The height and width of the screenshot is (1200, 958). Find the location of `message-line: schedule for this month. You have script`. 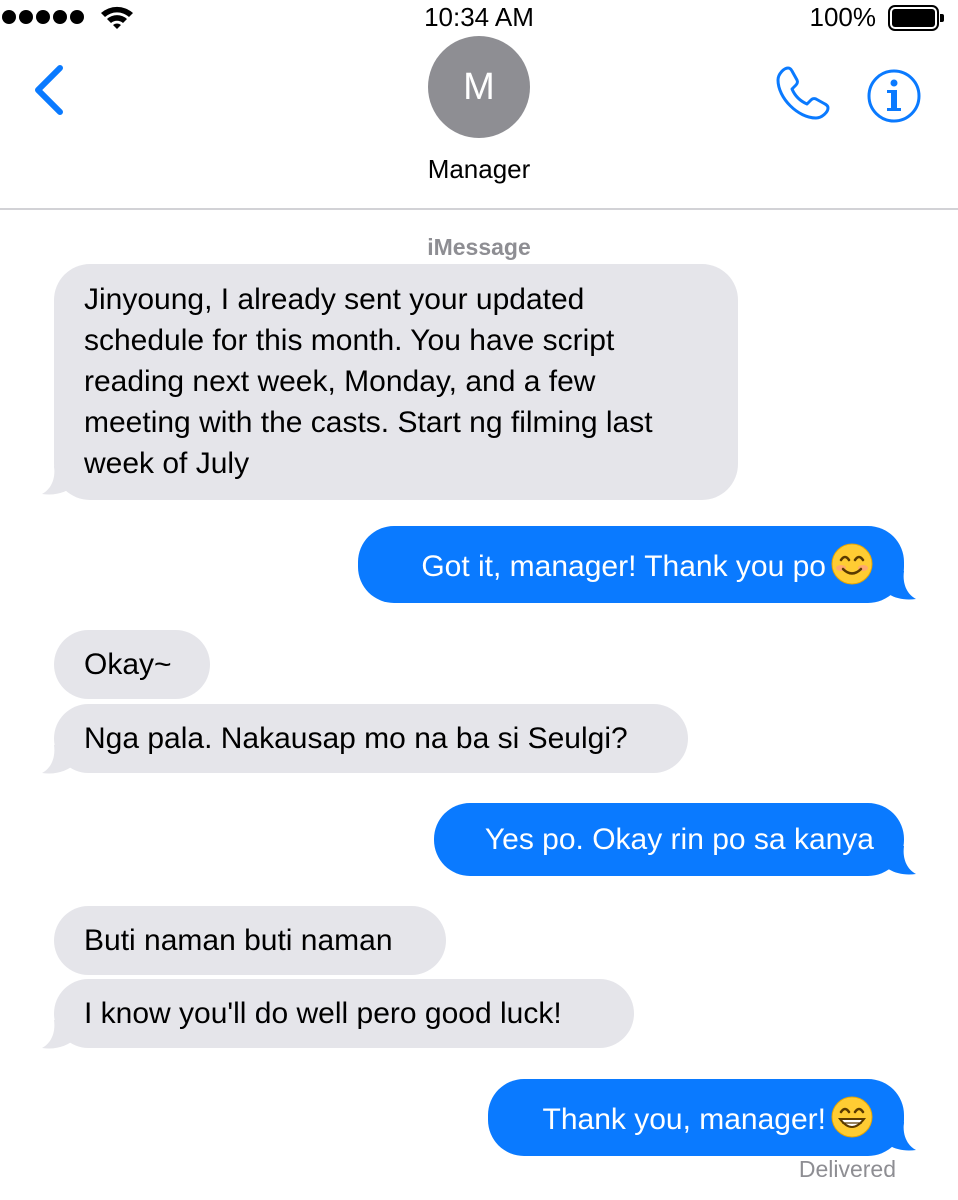

message-line: schedule for this month. You have script is located at coordinates (349, 340).